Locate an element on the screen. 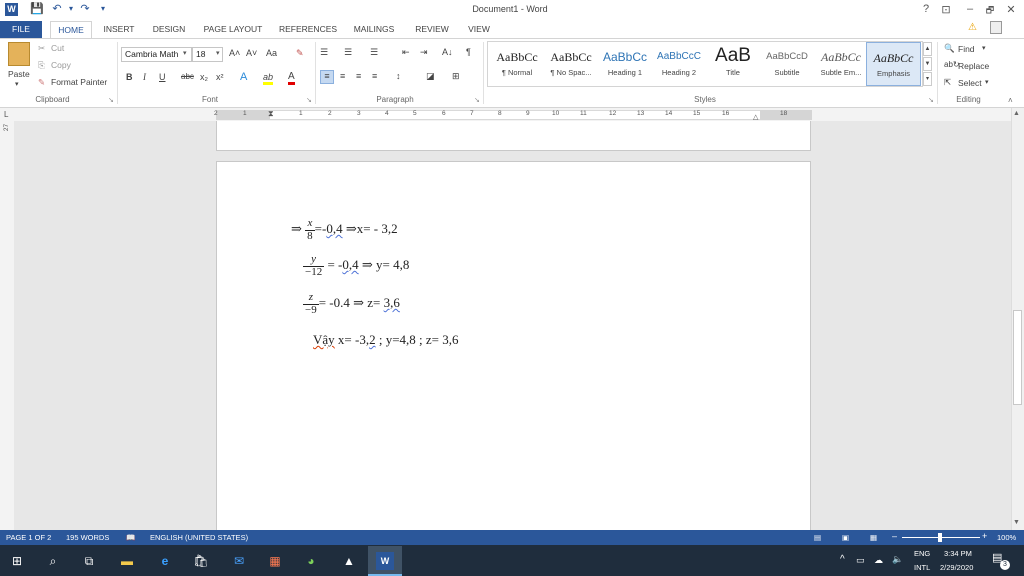  mail-icon: ✉ is located at coordinates (239, 561).